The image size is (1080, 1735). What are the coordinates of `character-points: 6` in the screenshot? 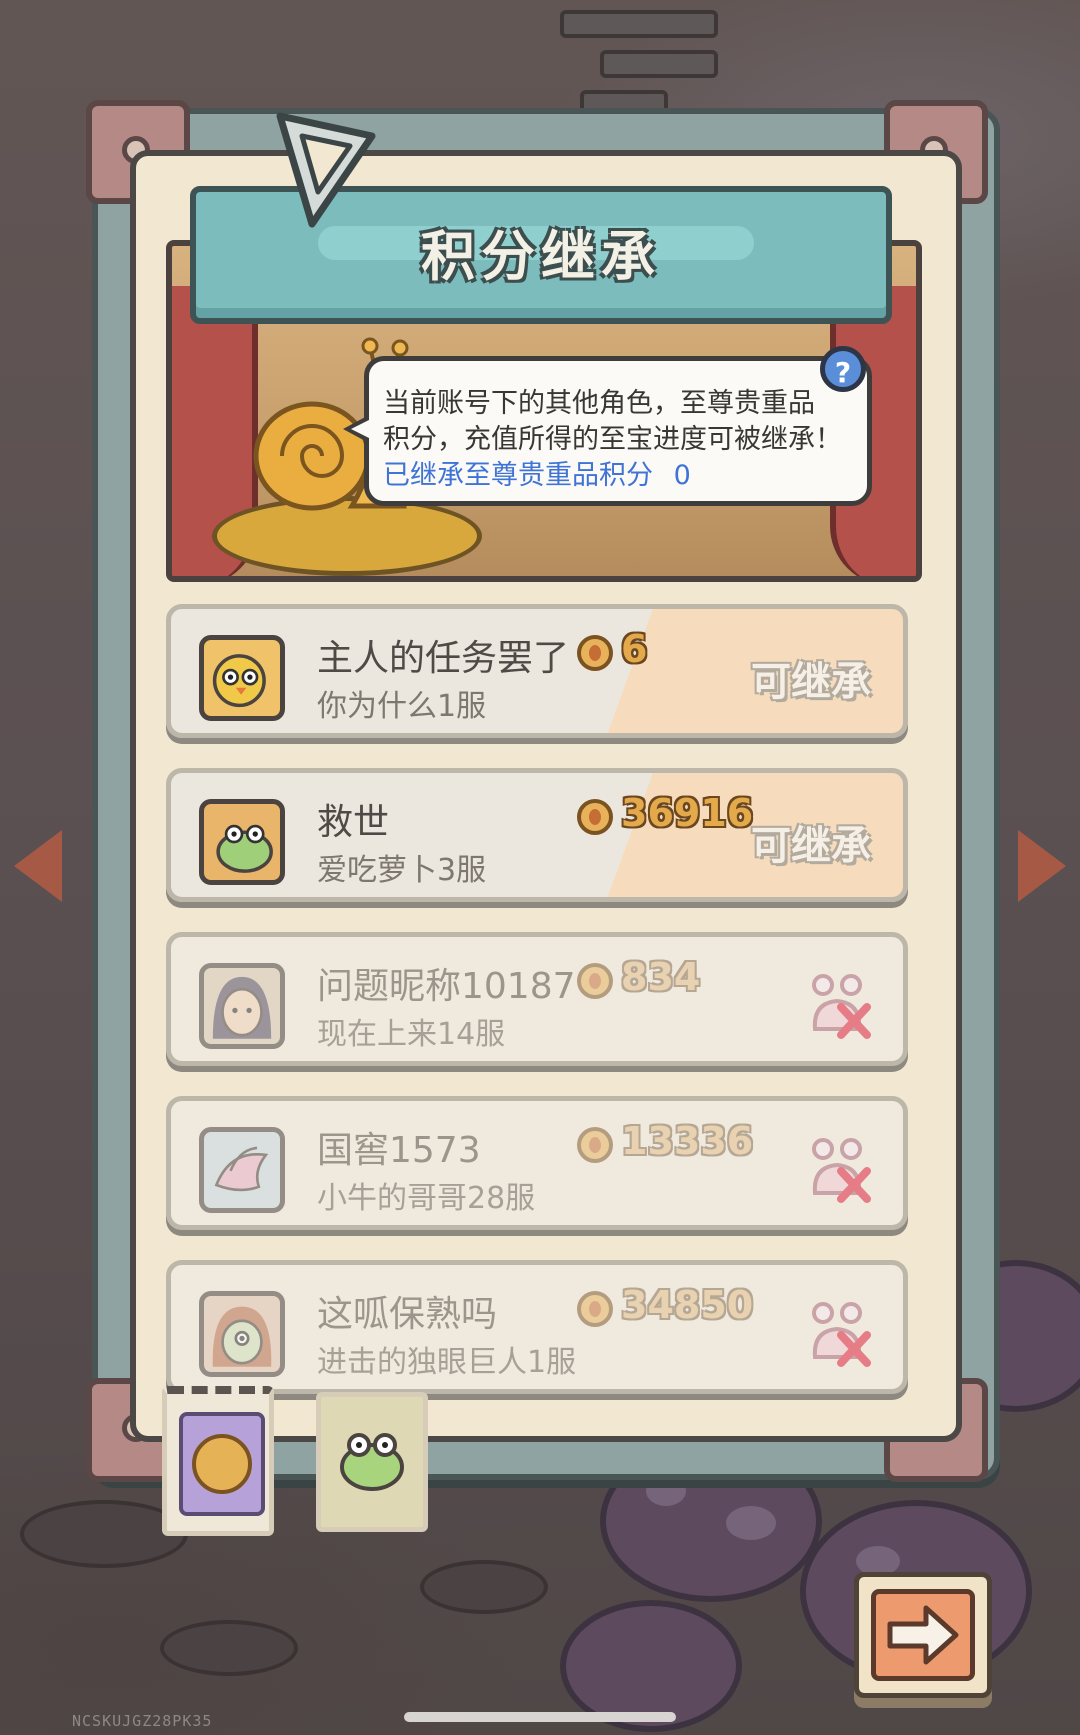 It's located at (634, 649).